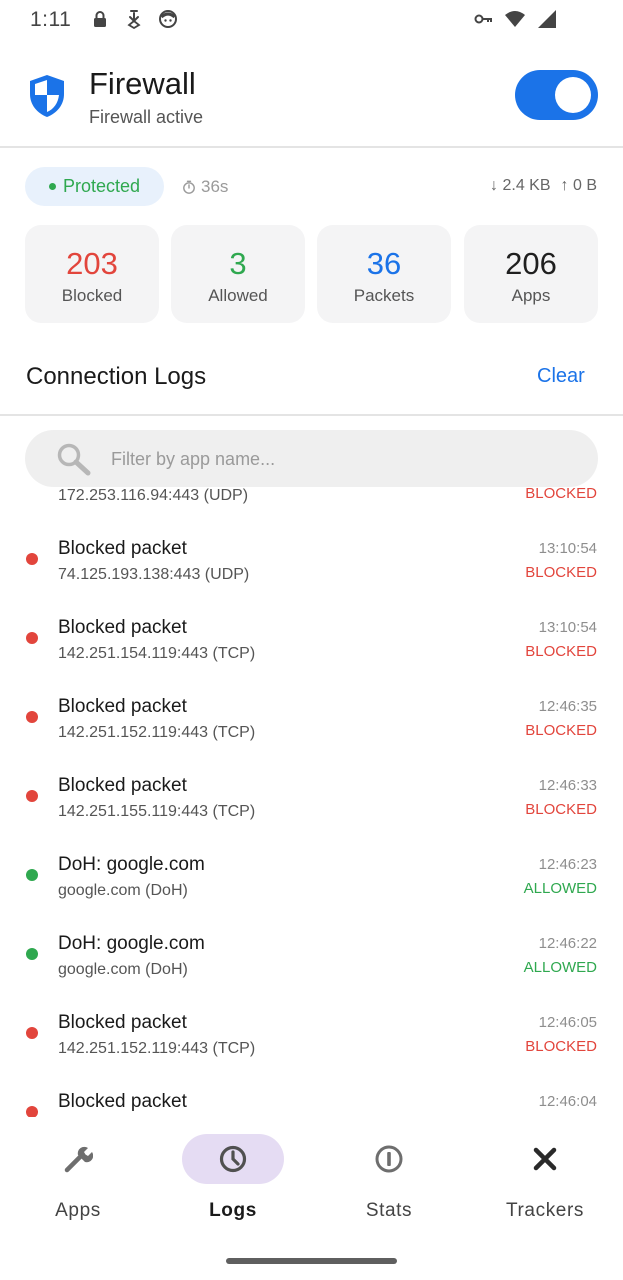 This screenshot has width=623, height=1280. Describe the element at coordinates (154, 574) in the screenshot. I see `log-address: 74.125.193.138:443 (UDP)` at that location.